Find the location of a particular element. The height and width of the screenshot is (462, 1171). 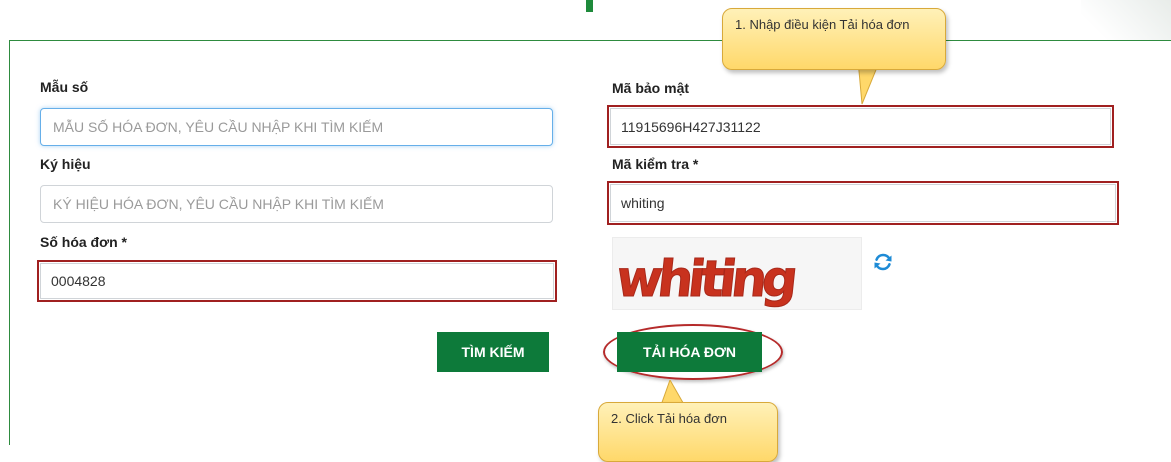

callout-step2-text: 2. Click Tải hóa đơn is located at coordinates (669, 418).